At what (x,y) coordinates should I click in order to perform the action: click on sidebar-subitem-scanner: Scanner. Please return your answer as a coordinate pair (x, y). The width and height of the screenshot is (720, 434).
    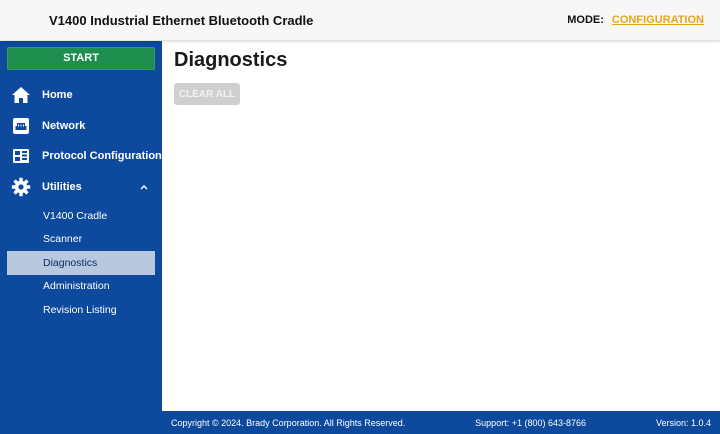
    Looking at the image, I should click on (81, 240).